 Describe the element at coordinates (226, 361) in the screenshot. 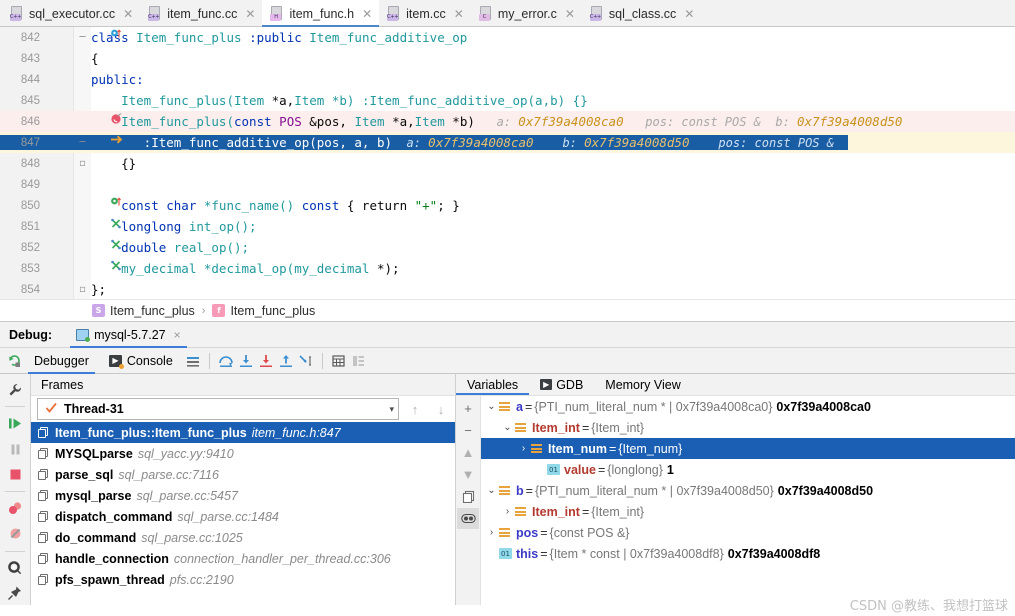

I see `step-over-icon` at that location.